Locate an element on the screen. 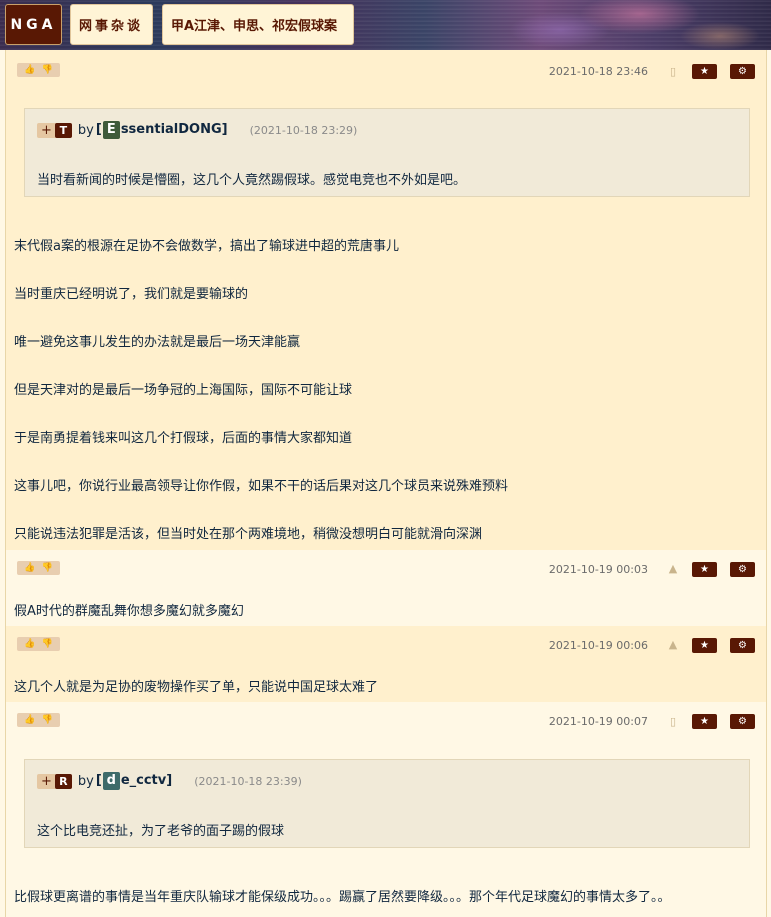 Image resolution: width=771 pixels, height=917 pixels. post-paragraph: 但是天津对的是最后一场争冠的上海国际，国际不可能让球 is located at coordinates (183, 390).